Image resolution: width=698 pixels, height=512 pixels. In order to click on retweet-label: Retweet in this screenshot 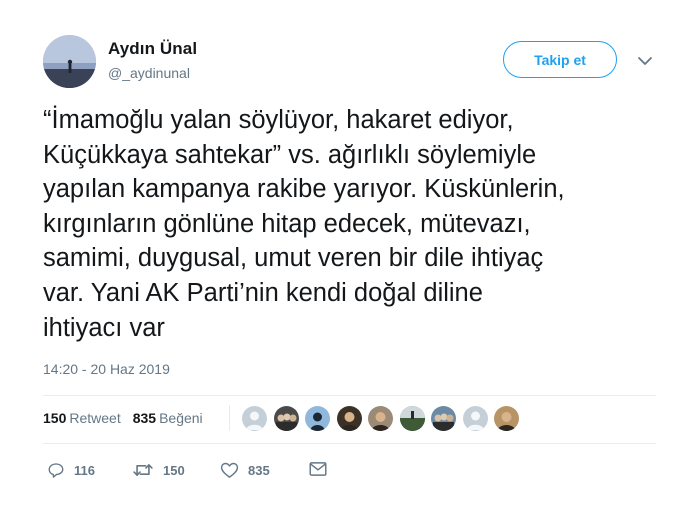, I will do `click(95, 418)`.